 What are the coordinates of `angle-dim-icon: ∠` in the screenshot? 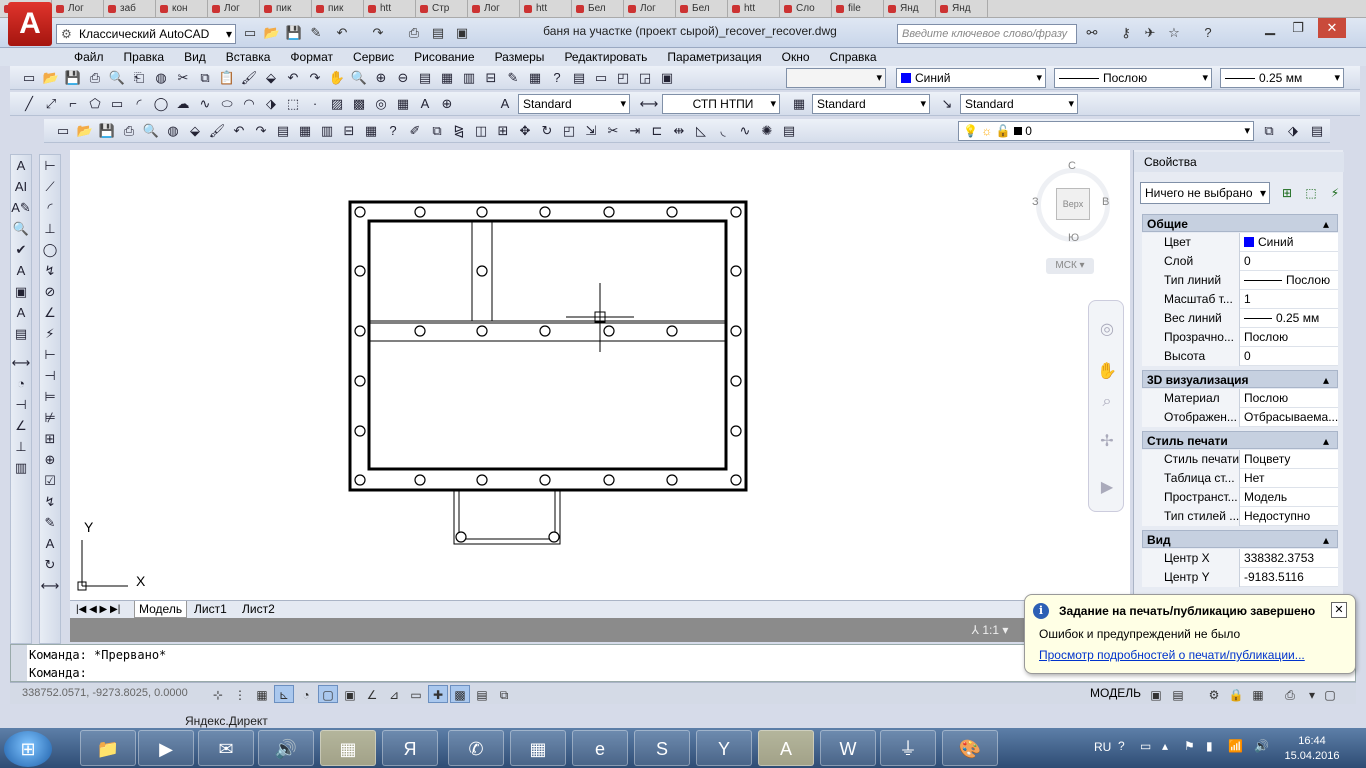 It's located at (21, 425).